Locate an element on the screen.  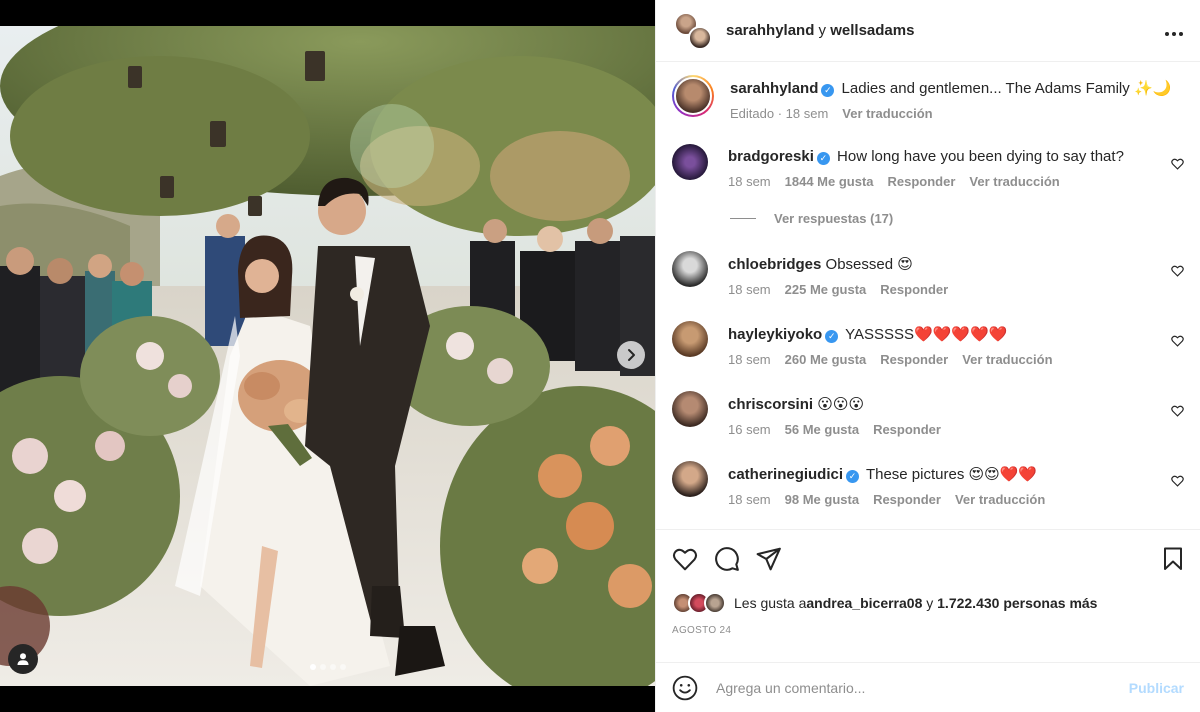
save-button is located at coordinates (1173, 559).